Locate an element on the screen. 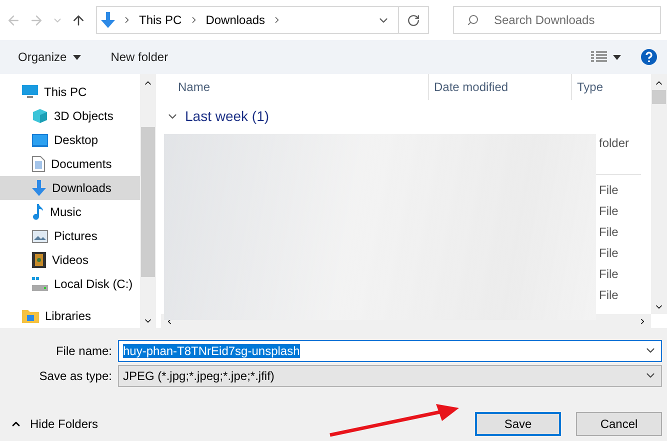 This screenshot has width=667, height=441. desktop-icon is located at coordinates (40, 140).